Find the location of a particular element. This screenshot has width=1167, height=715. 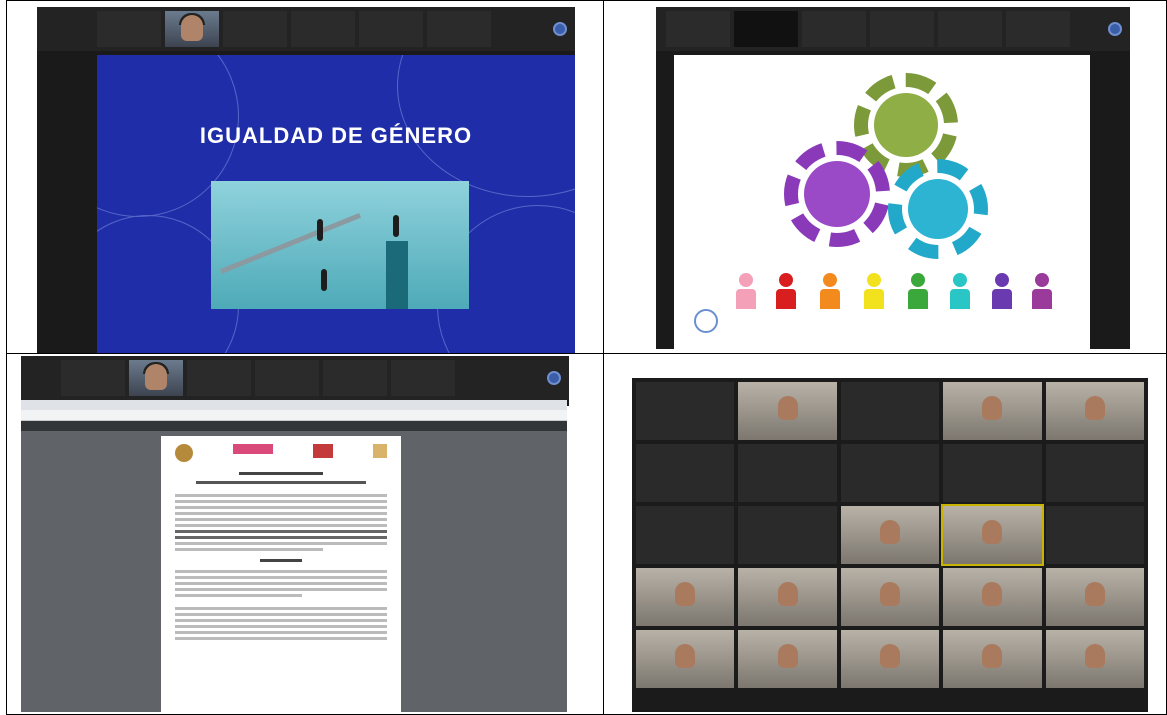

gear-purple-icon is located at coordinates (837, 194).